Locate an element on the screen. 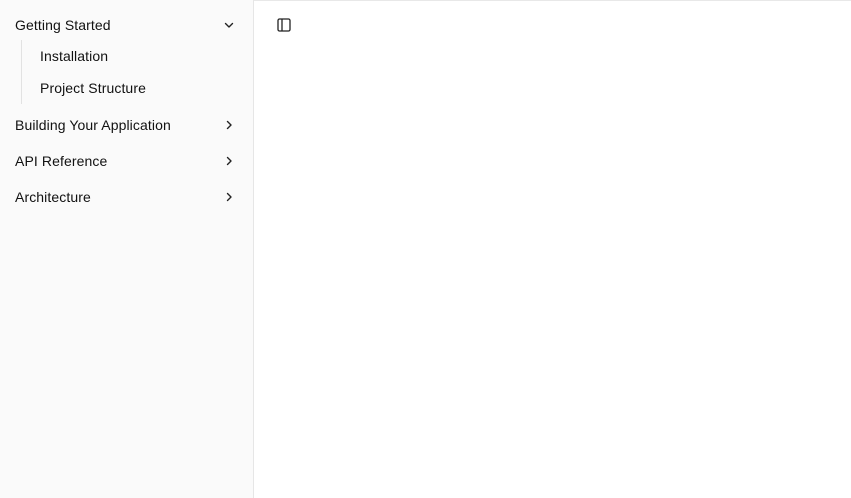  nav-item-project-structure: Project Structure is located at coordinates (93, 88).